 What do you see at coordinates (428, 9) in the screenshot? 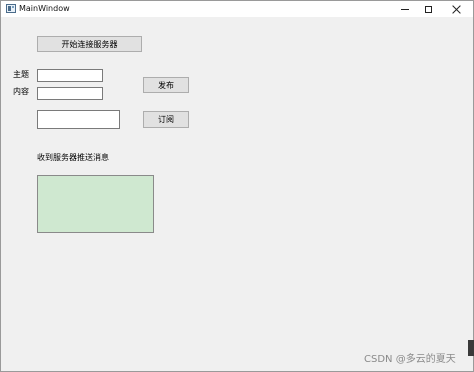
I see `maximize-icon` at bounding box center [428, 9].